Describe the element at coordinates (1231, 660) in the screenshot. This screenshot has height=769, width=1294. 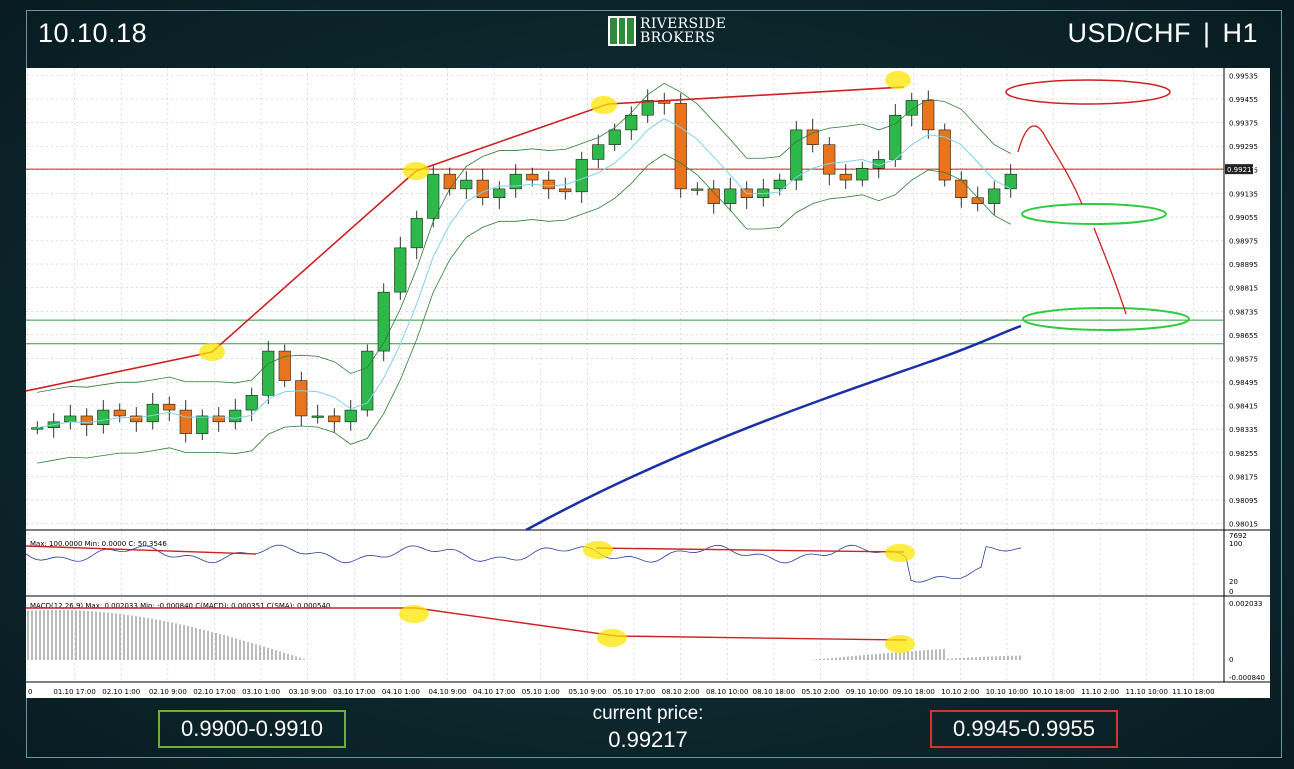
I see `macd-axis-label: 0` at that location.